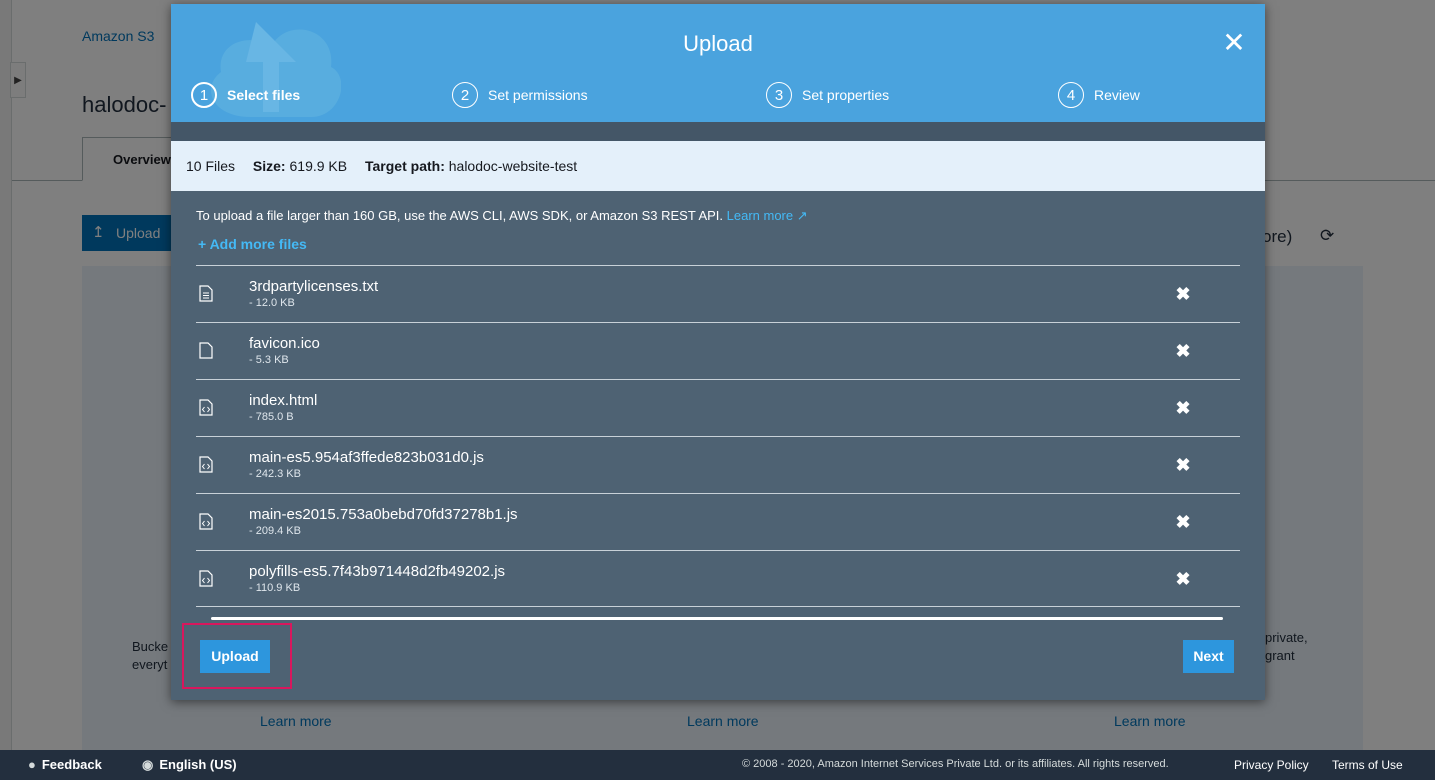  What do you see at coordinates (1071, 95) in the screenshot?
I see `step-number: 4` at bounding box center [1071, 95].